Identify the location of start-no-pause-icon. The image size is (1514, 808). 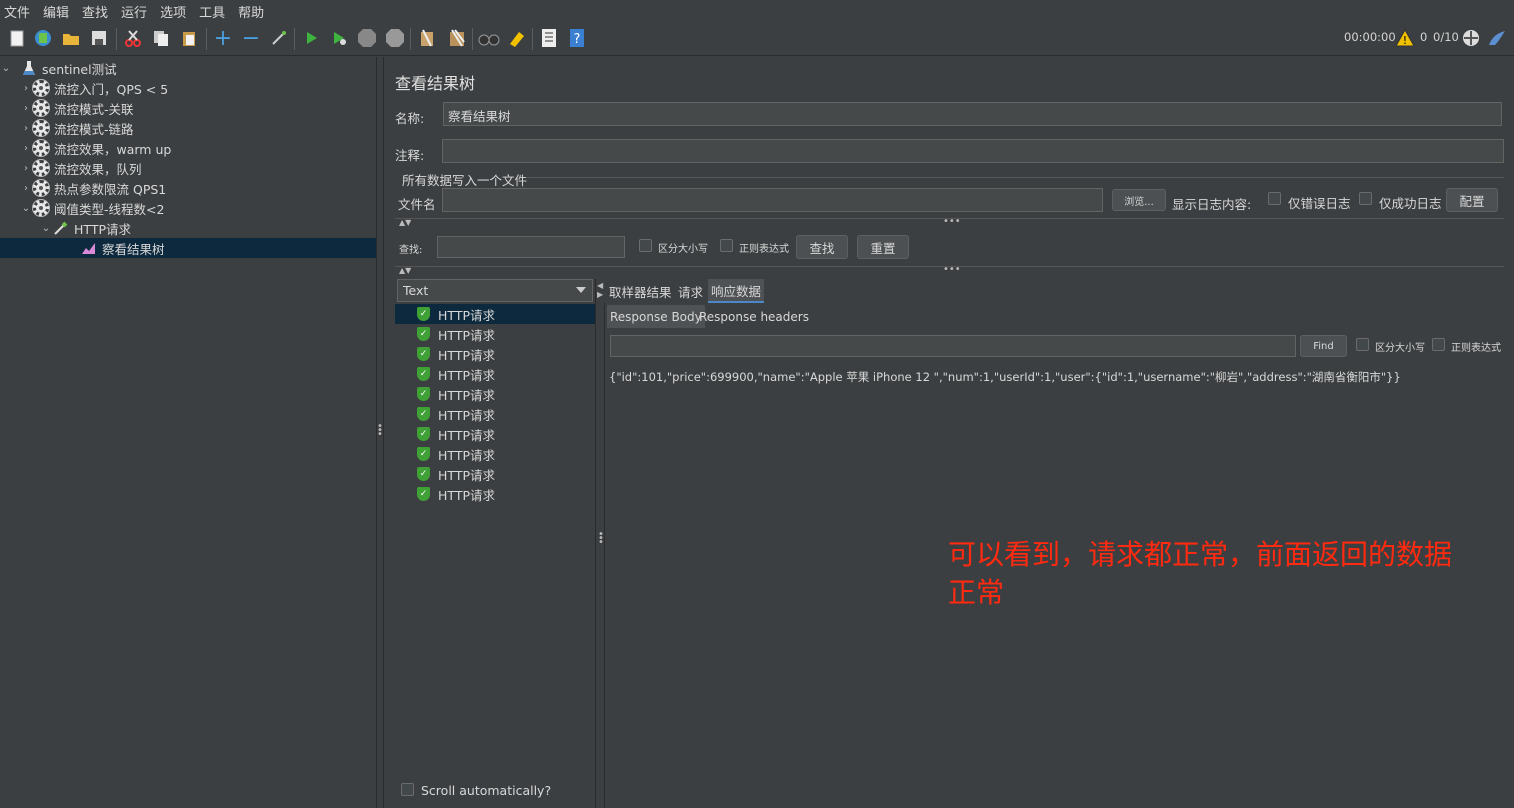
(339, 38).